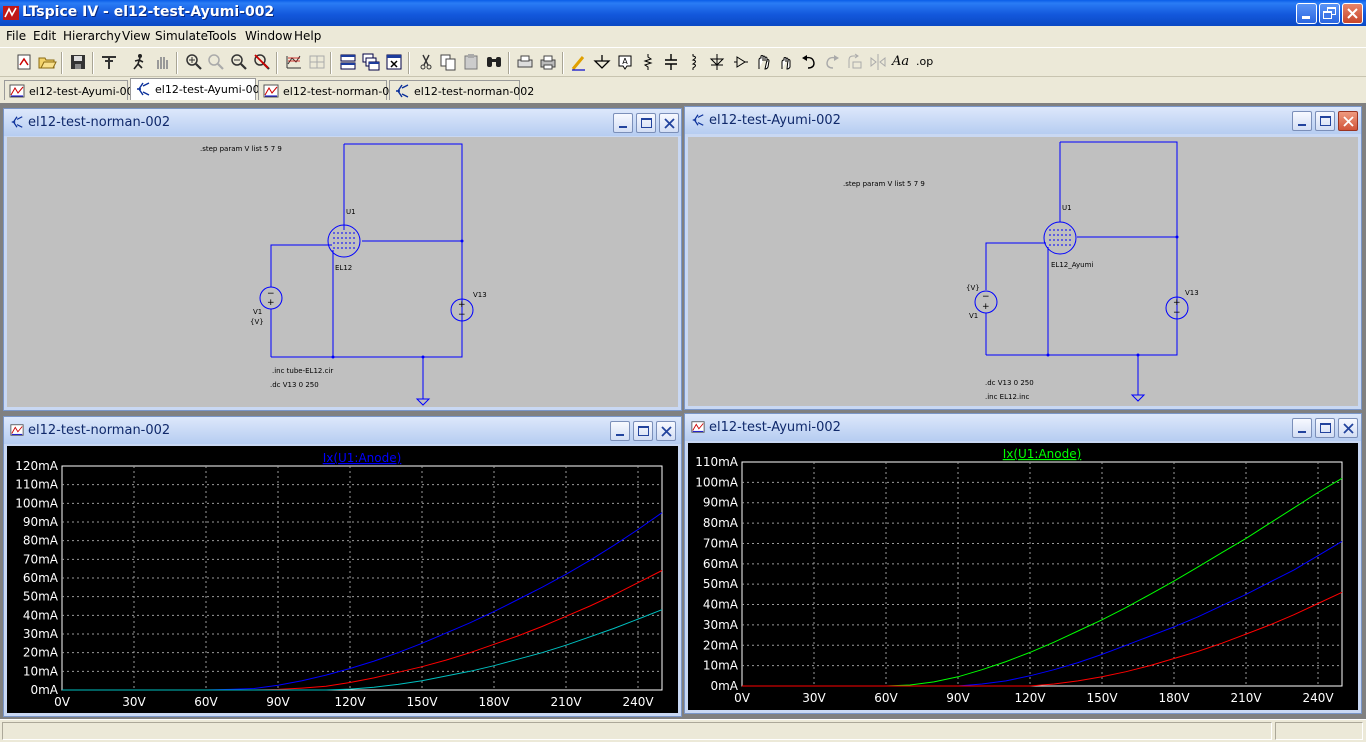 This screenshot has width=1366, height=742. What do you see at coordinates (348, 62) in the screenshot?
I see `tile-horizontal-icon` at bounding box center [348, 62].